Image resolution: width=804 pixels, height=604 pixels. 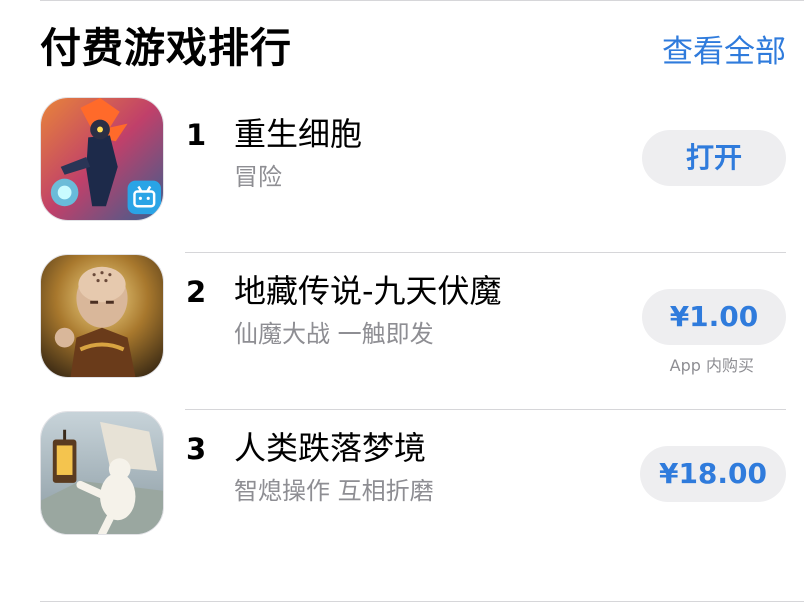 I want to click on price-button: ¥1.00, so click(x=714, y=317).